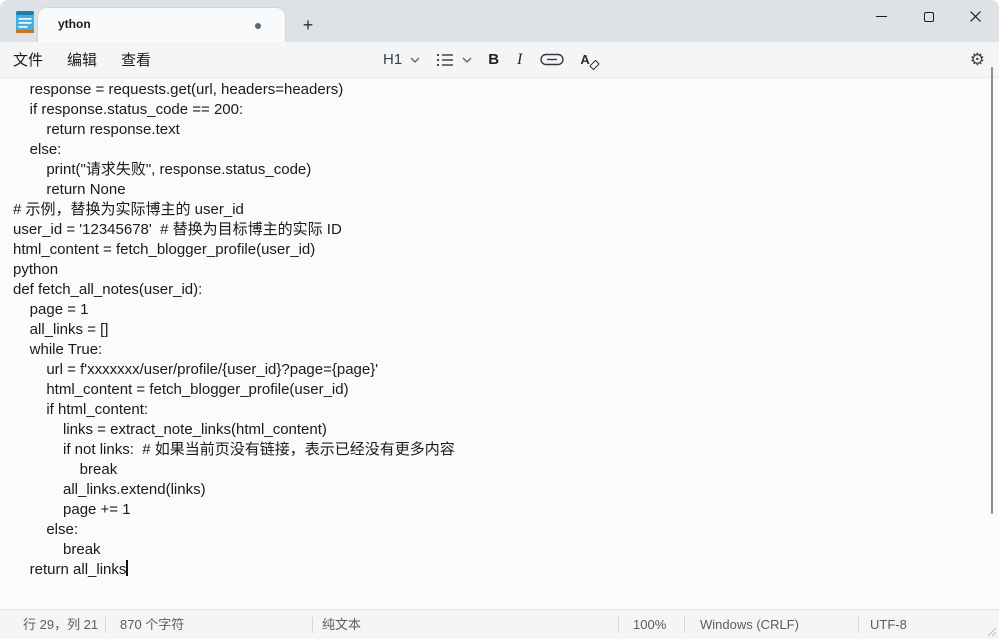 The width and height of the screenshot is (999, 639). Describe the element at coordinates (28, 59) in the screenshot. I see `menu-file: 文件` at that location.